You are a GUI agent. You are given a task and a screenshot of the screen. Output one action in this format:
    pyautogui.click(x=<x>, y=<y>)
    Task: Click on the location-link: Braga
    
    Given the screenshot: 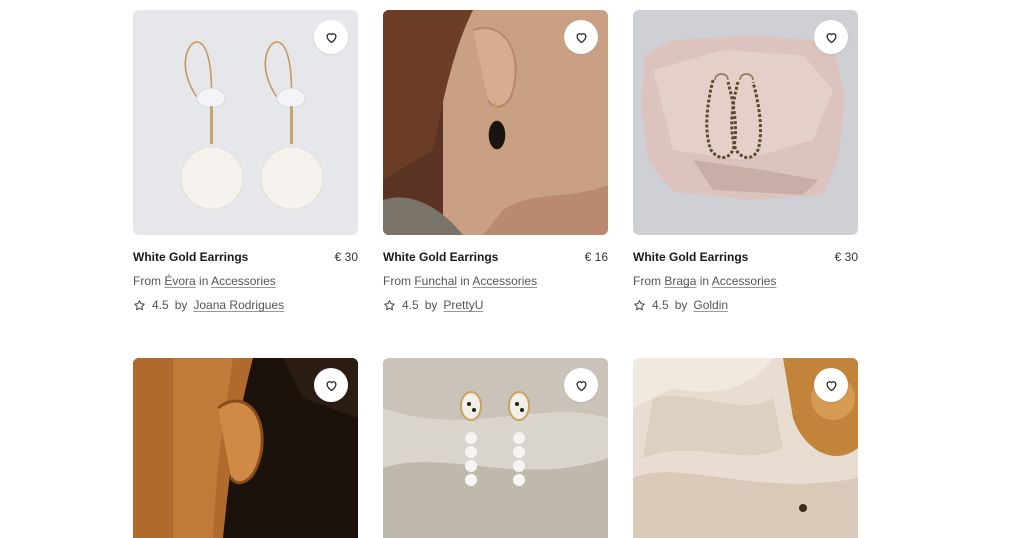 What is the action you would take?
    pyautogui.click(x=680, y=281)
    